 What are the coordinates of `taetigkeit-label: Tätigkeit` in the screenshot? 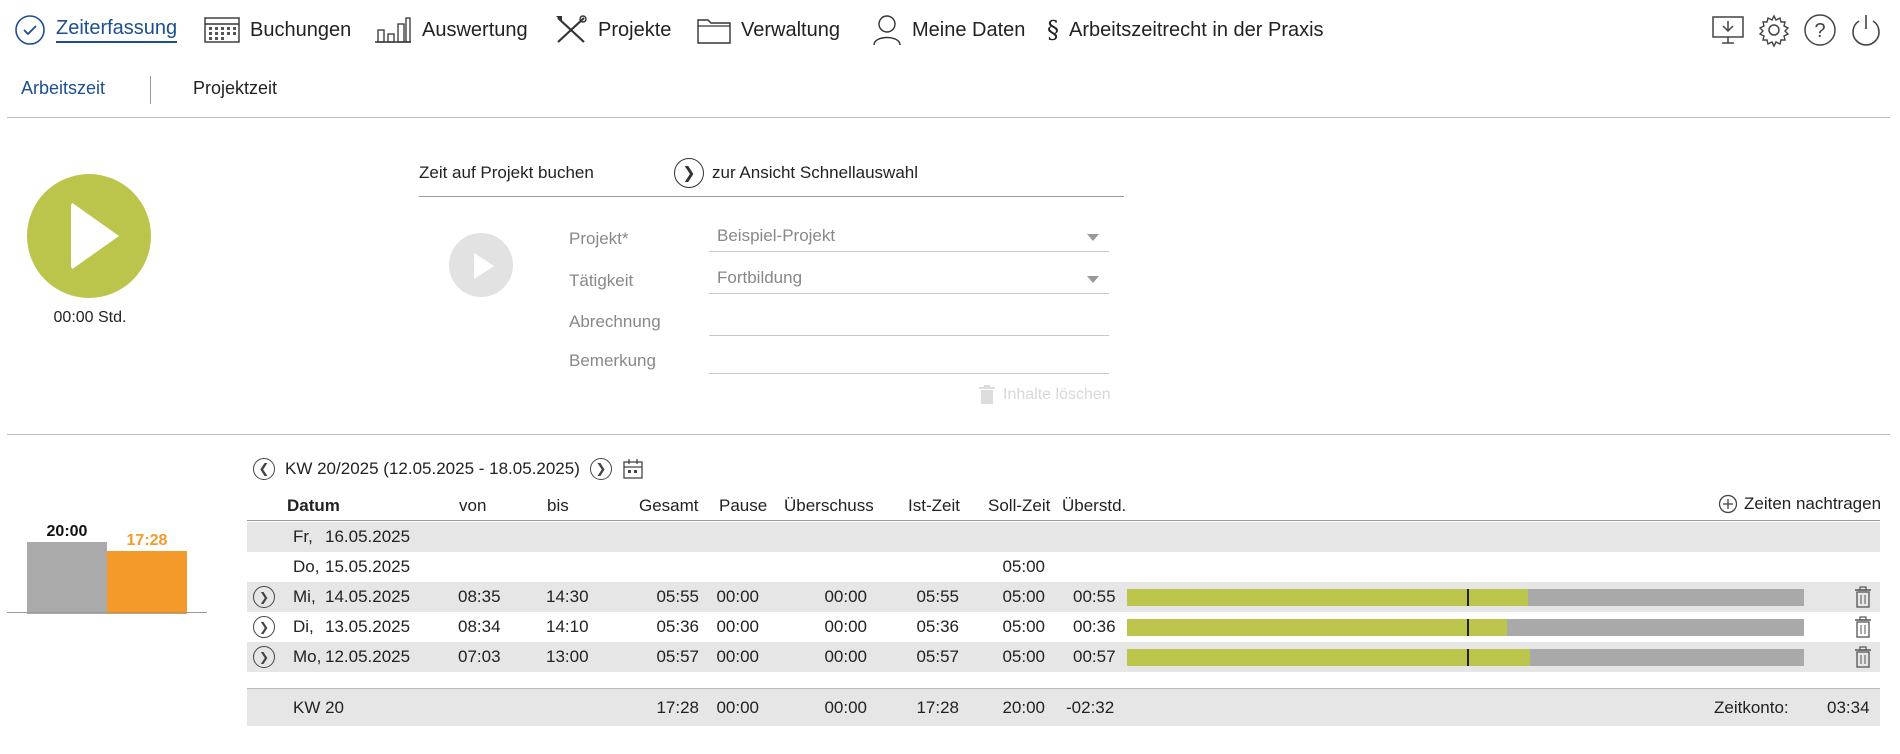 It's located at (601, 280).